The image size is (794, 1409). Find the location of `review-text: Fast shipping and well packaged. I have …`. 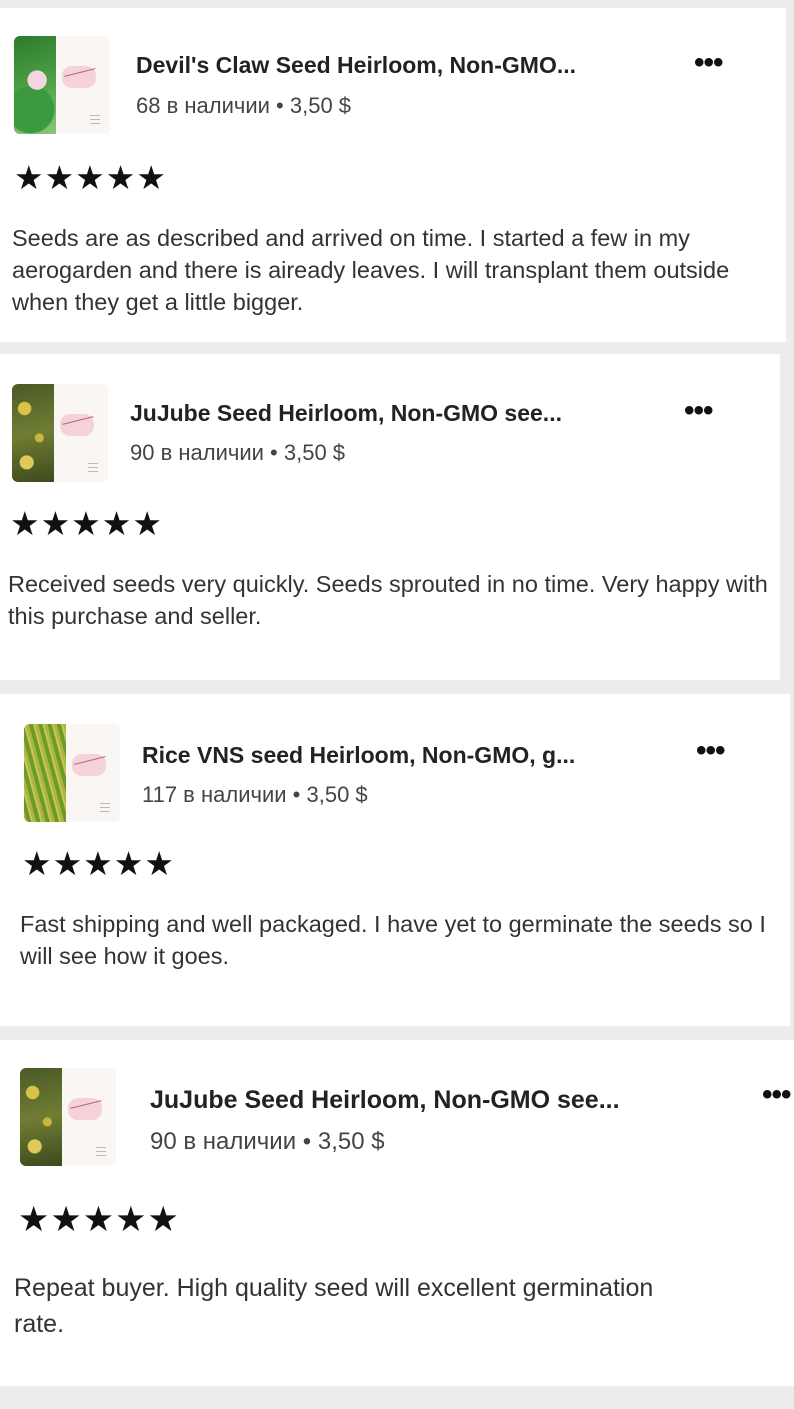

review-text: Fast shipping and well packaged. I have … is located at coordinates (393, 940).